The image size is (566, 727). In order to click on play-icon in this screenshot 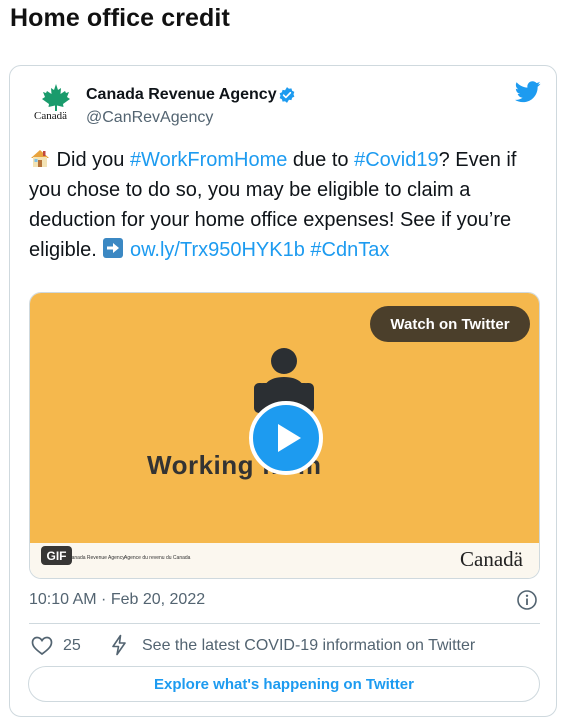, I will do `click(286, 438)`.